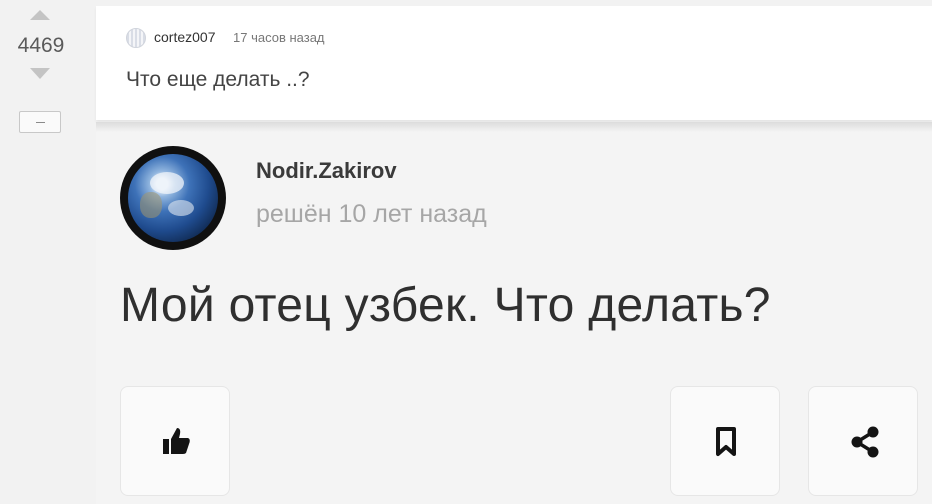 The height and width of the screenshot is (504, 932). I want to click on earth-avatar-icon, so click(173, 198).